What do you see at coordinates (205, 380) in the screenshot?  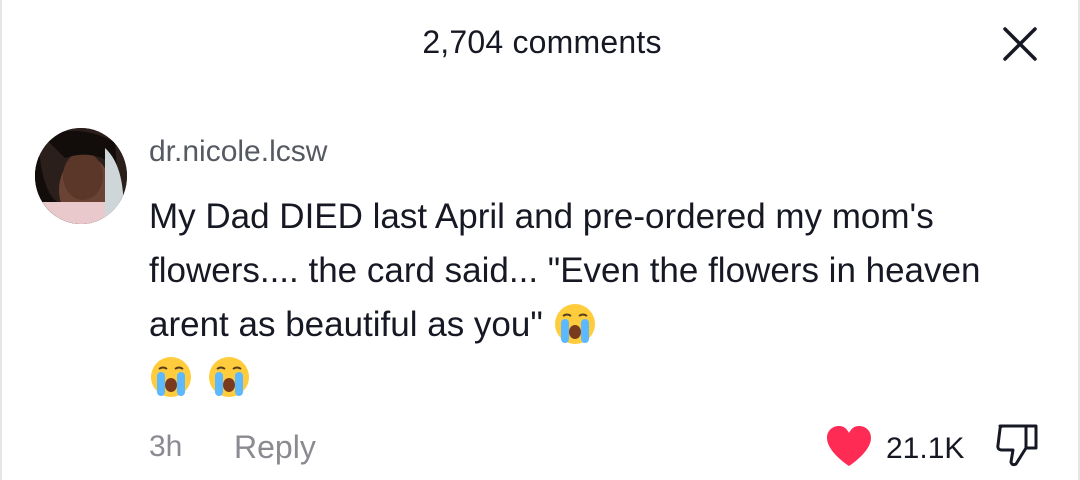 I see `comment-emoji-row` at bounding box center [205, 380].